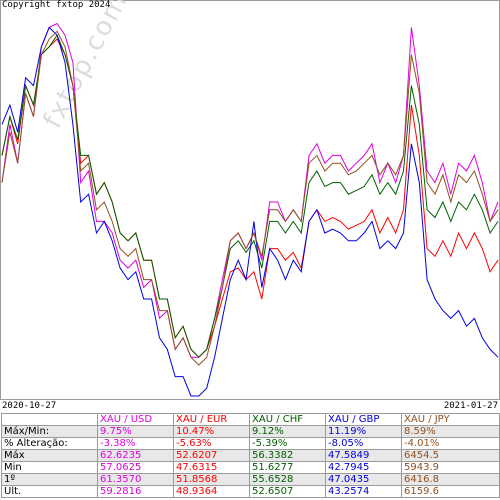 This screenshot has width=500, height=500. I want to click on stats-cell: 9.75%, so click(135, 431).